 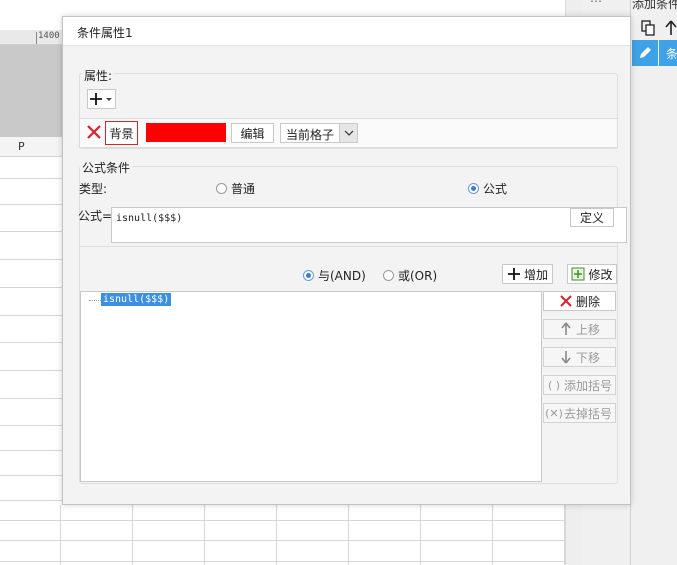 I want to click on delete-label: 删除, so click(x=587, y=301).